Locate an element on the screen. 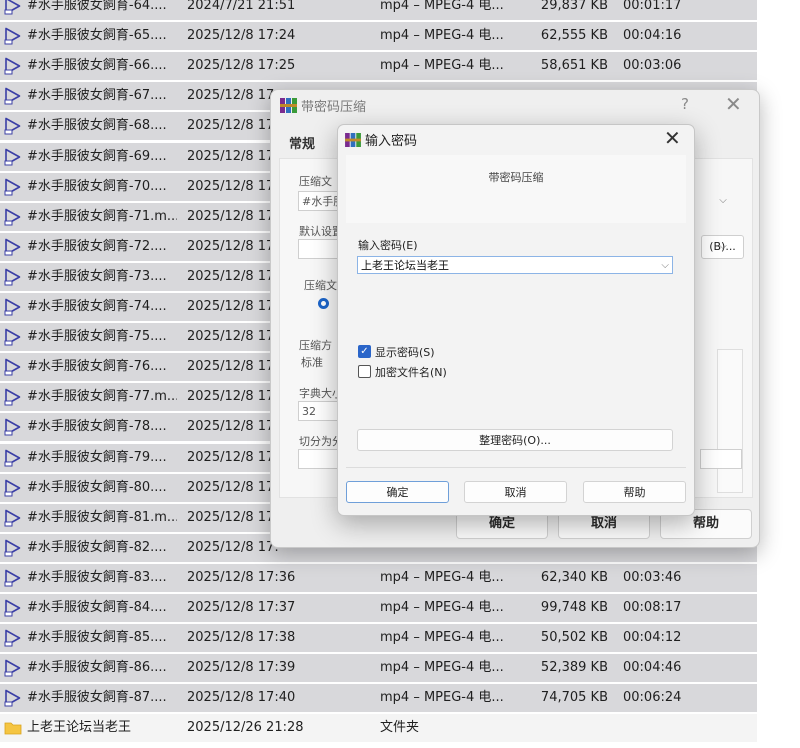 Image resolution: width=800 pixels, height=748 pixels. encrypt-filenames-checkbox is located at coordinates (364, 371).